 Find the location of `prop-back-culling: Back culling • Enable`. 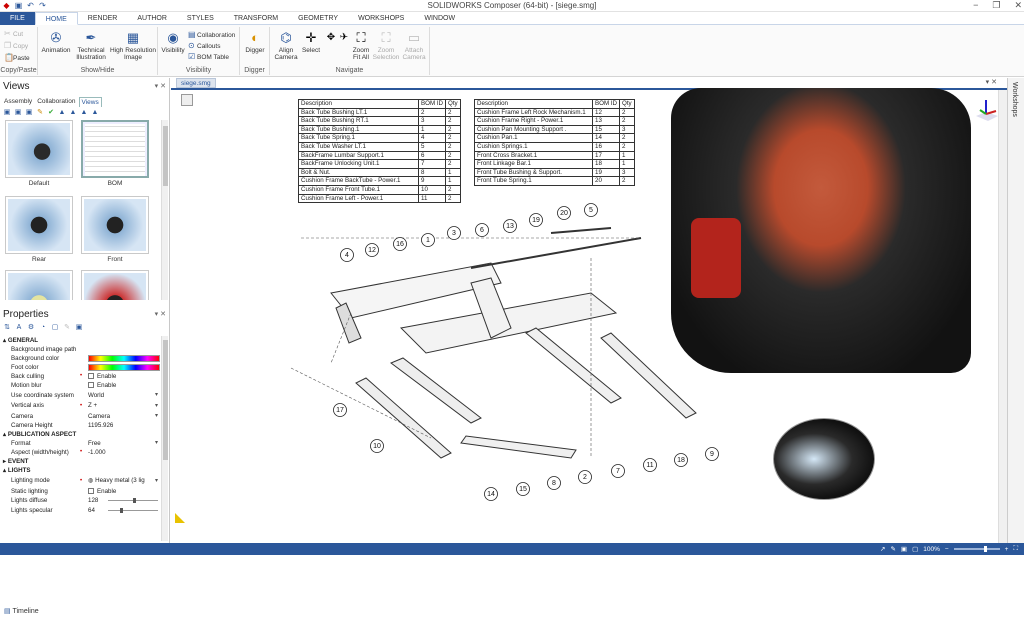

prop-back-culling: Back culling • Enable is located at coordinates (81, 376).